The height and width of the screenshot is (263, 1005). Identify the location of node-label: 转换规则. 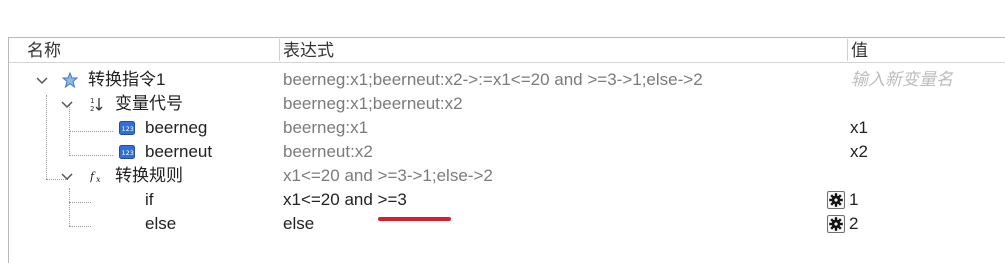
(149, 175).